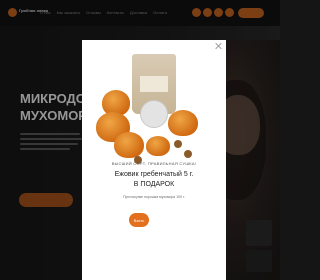 Image resolution: width=320 pixels, height=280 pixels. Describe the element at coordinates (219, 46) in the screenshot. I see `close-icon` at that location.